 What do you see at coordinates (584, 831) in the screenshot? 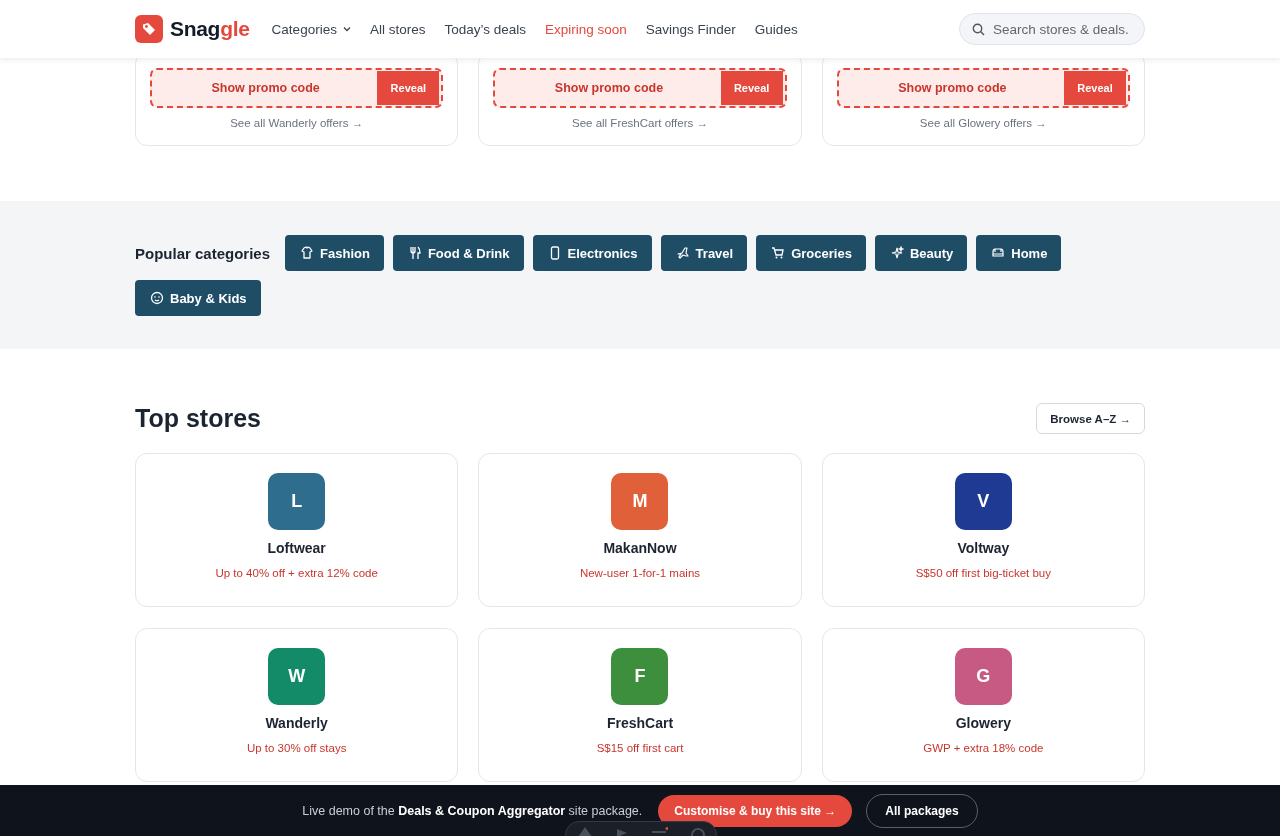
I see `triangle-icon` at bounding box center [584, 831].